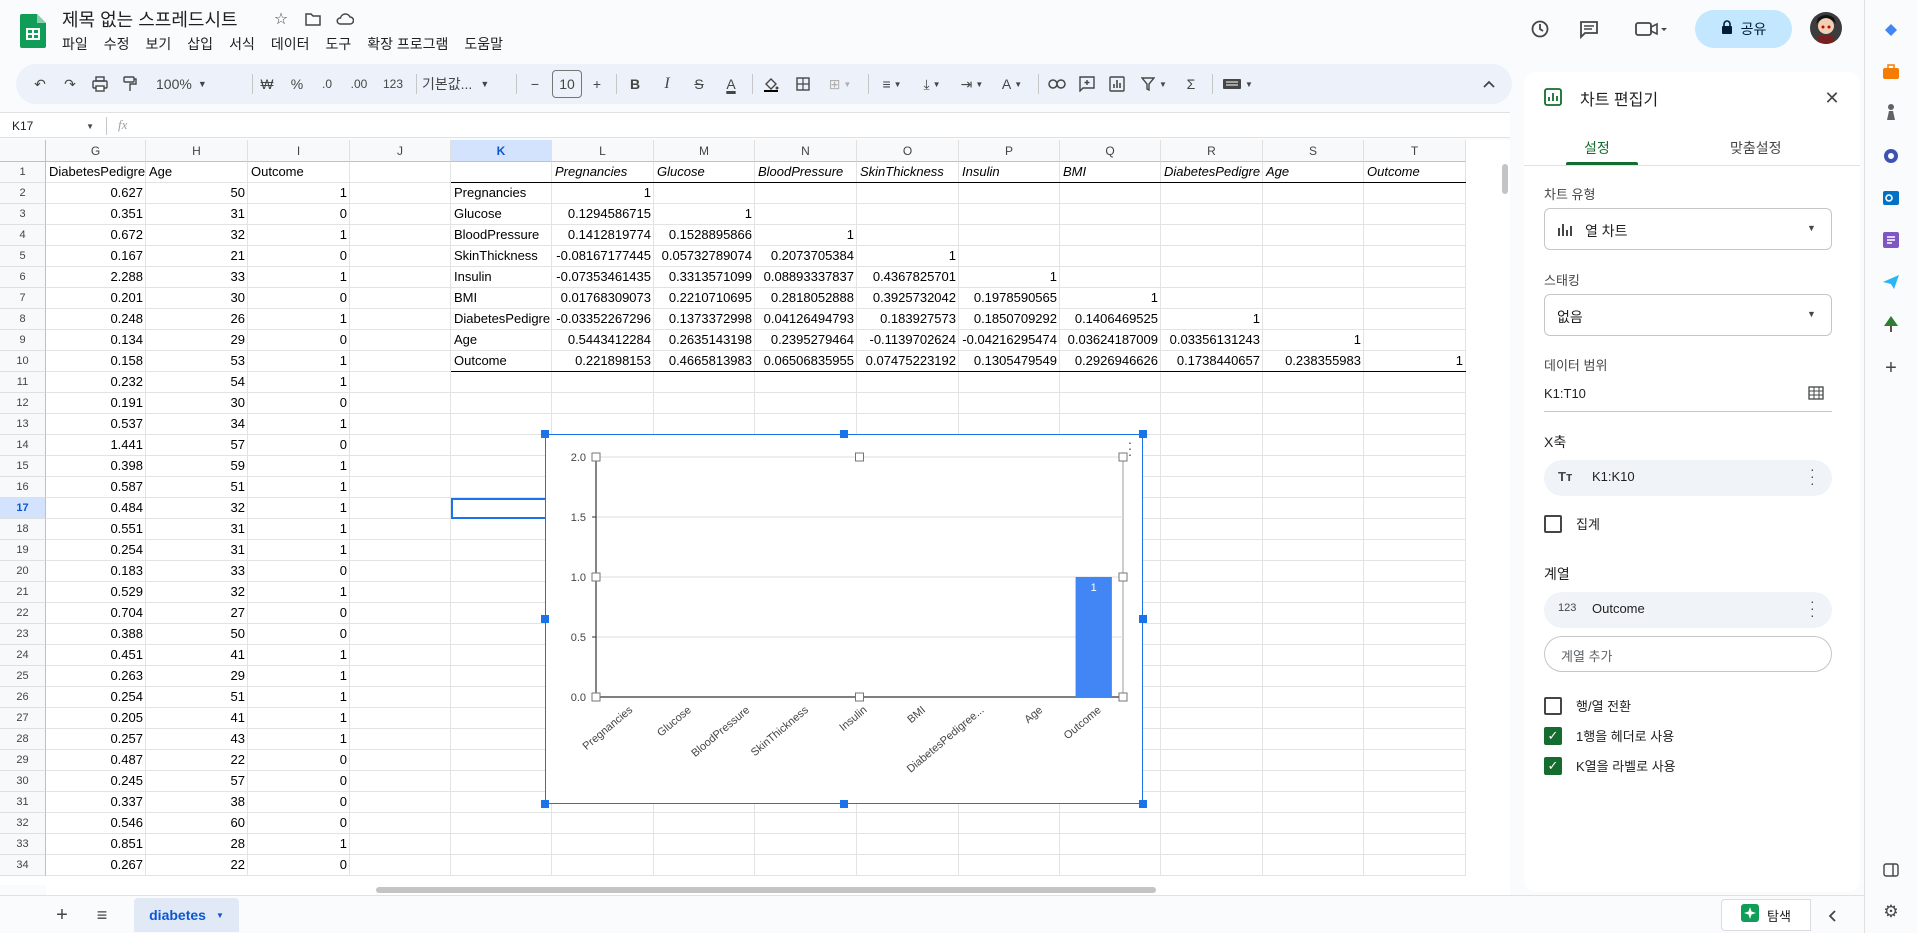 The image size is (1917, 933). Describe the element at coordinates (466, 84) in the screenshot. I see `font-select: 기본값... ▼` at that location.